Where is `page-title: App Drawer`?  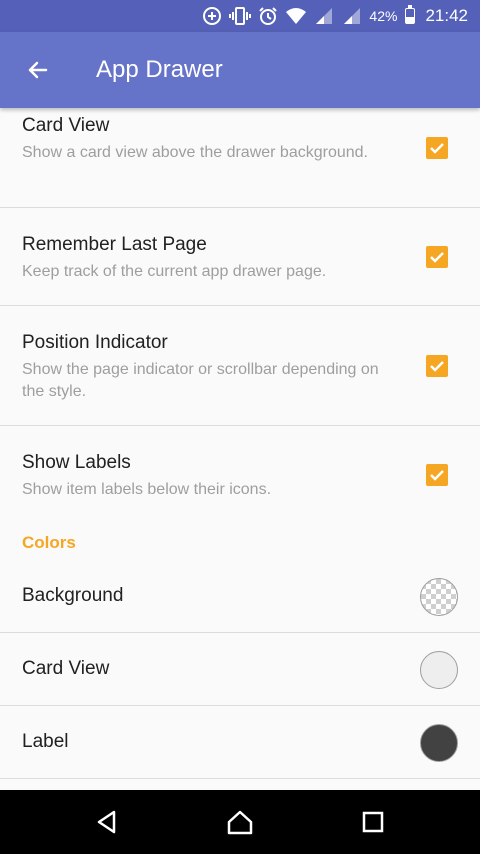
page-title: App Drawer is located at coordinates (159, 69).